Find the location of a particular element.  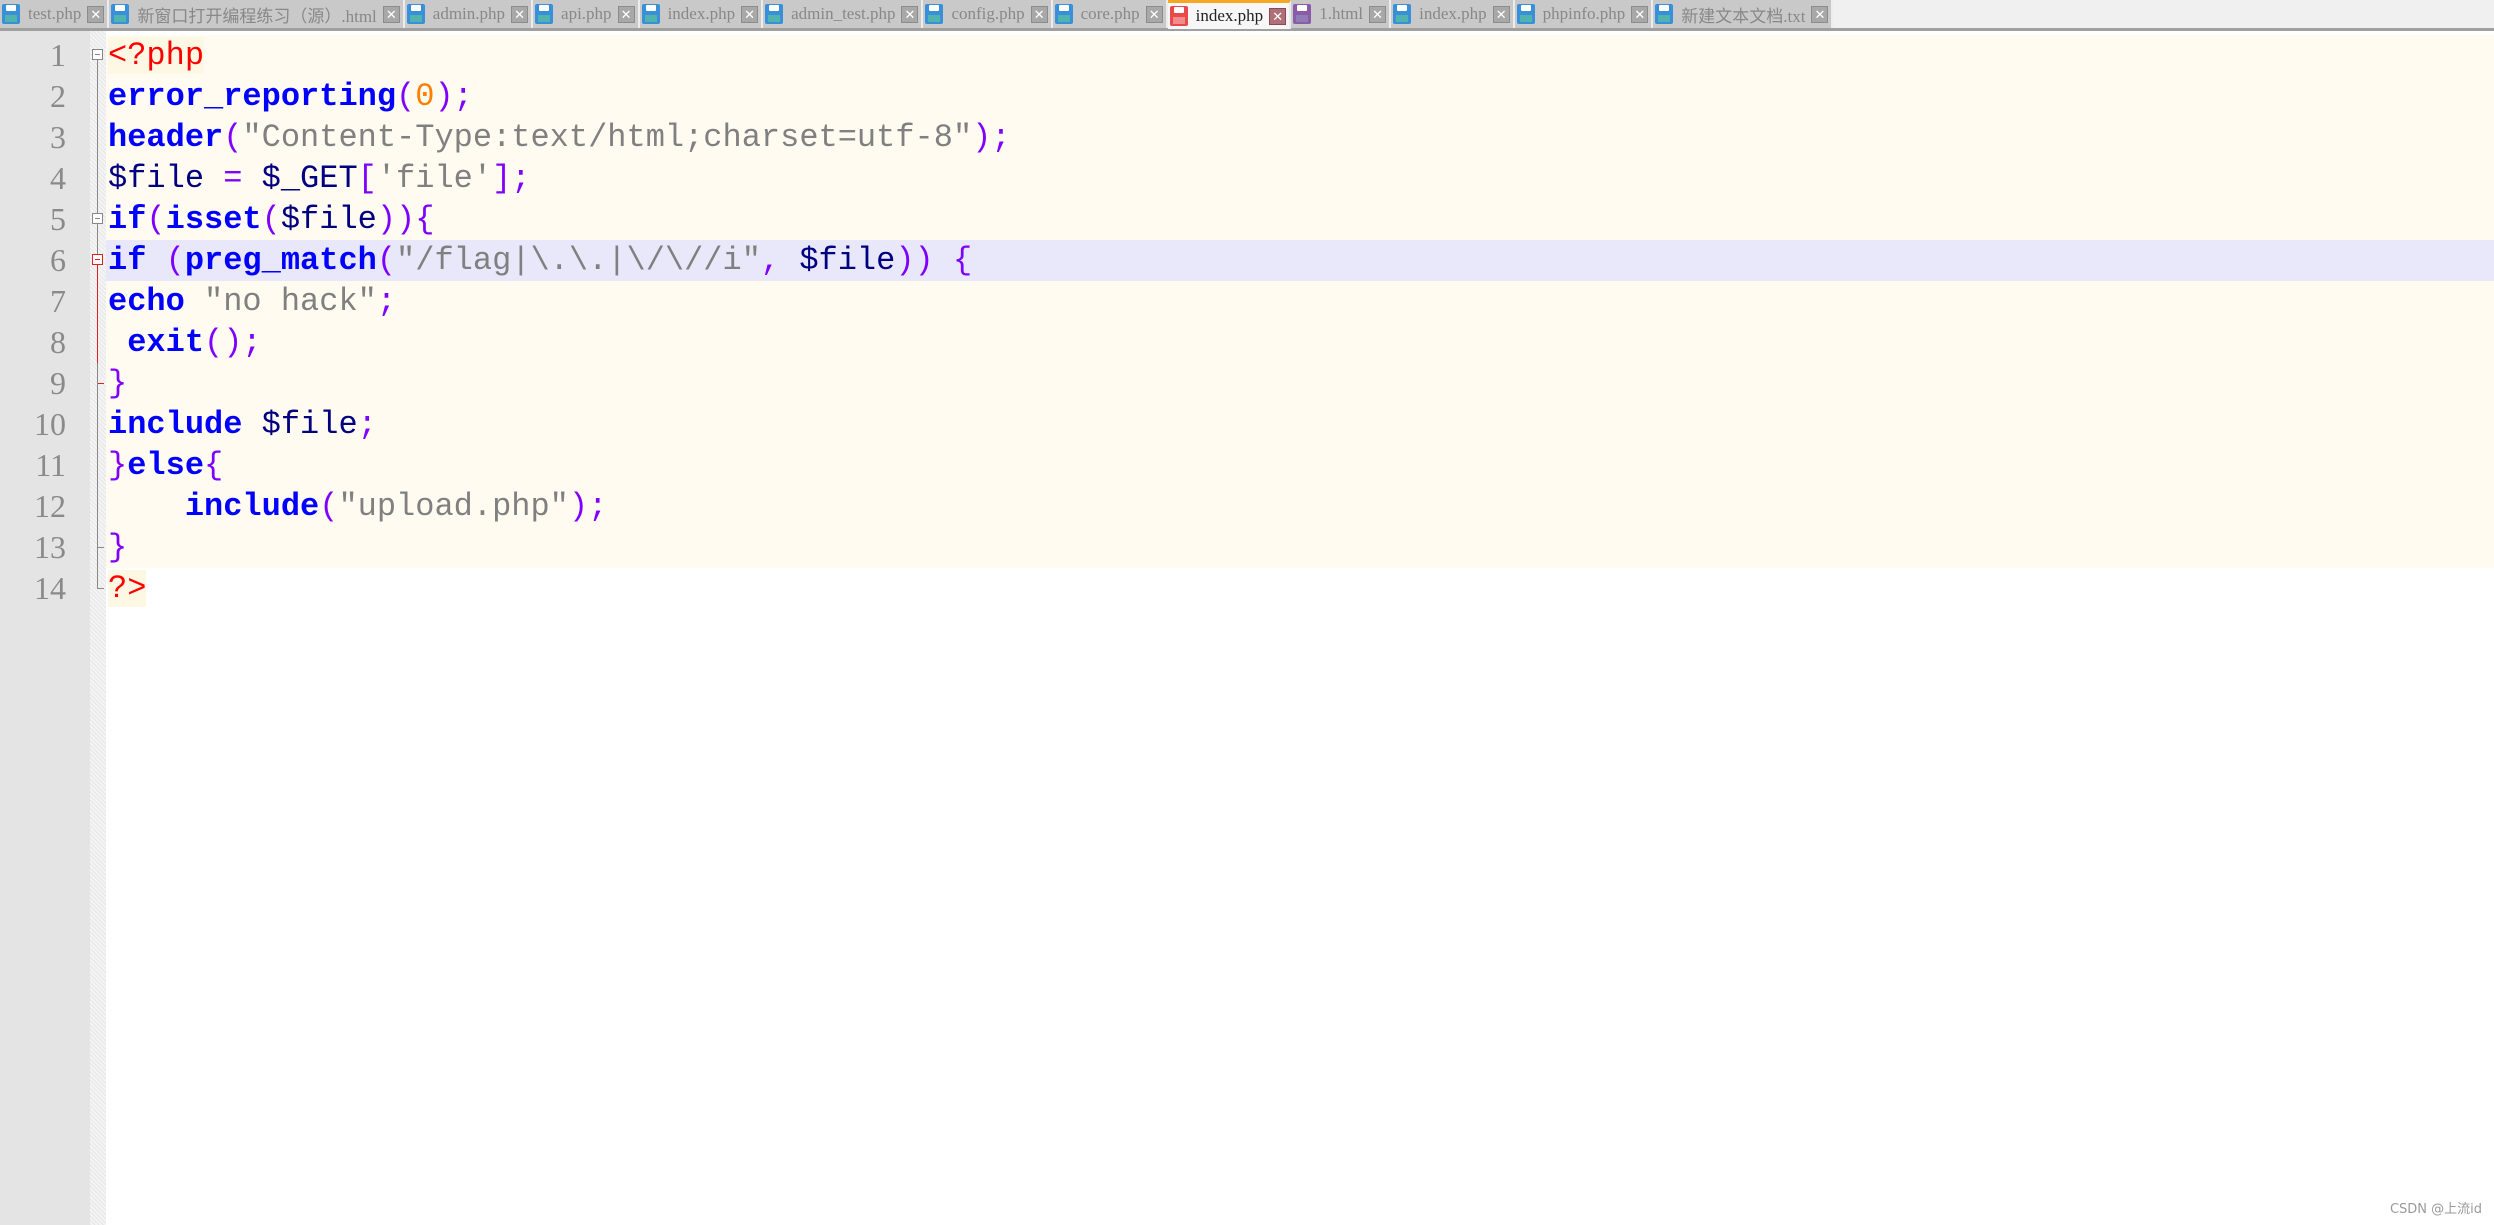

code-token: 'file' is located at coordinates (434, 178).